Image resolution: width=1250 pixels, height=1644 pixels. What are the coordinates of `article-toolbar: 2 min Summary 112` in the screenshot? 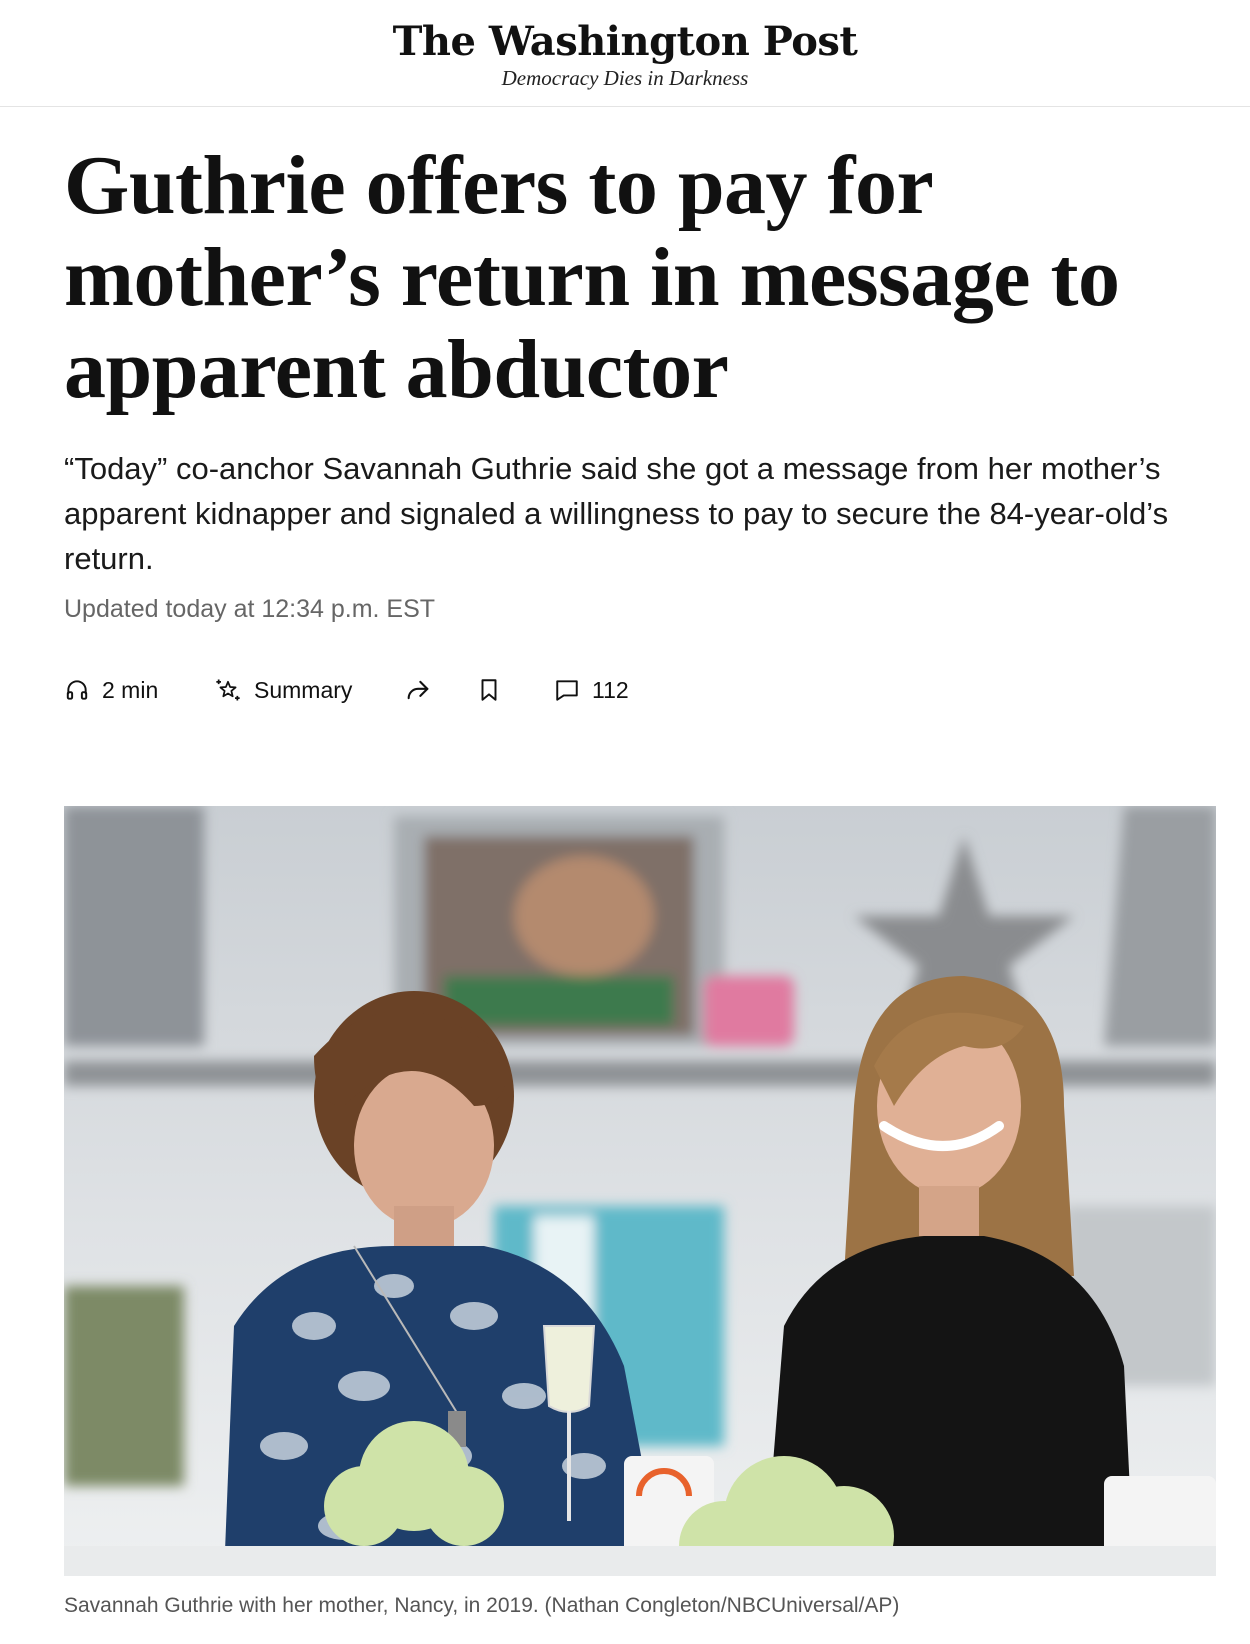 It's located at (346, 690).